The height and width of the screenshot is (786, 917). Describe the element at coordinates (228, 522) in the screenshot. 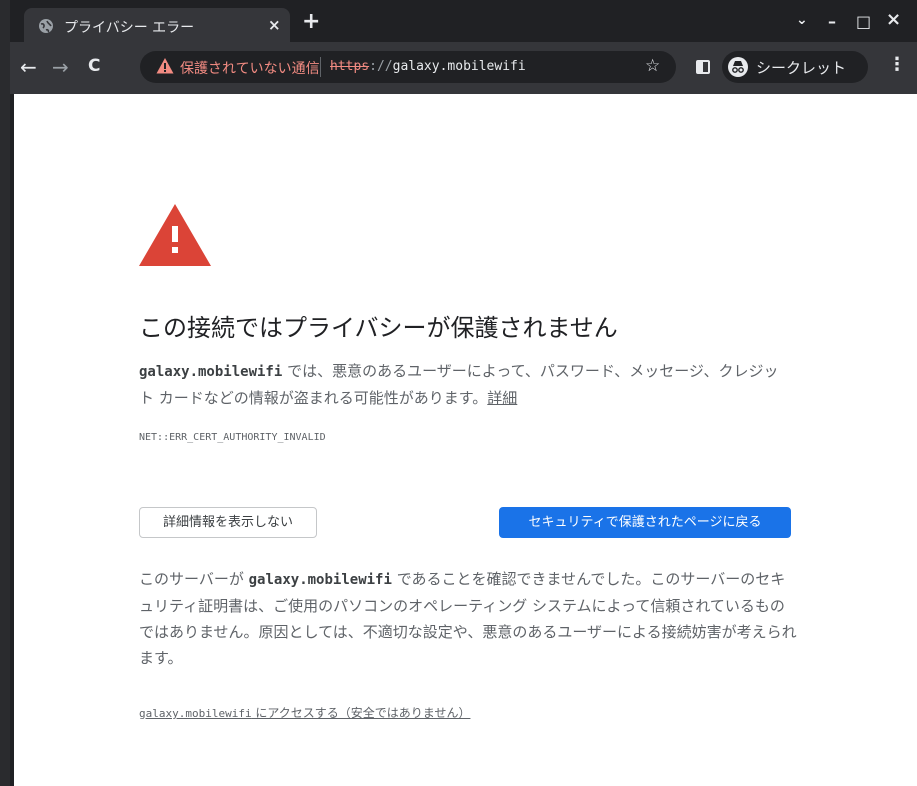

I see `hide-details-button: 詳細情報を表示しない` at that location.